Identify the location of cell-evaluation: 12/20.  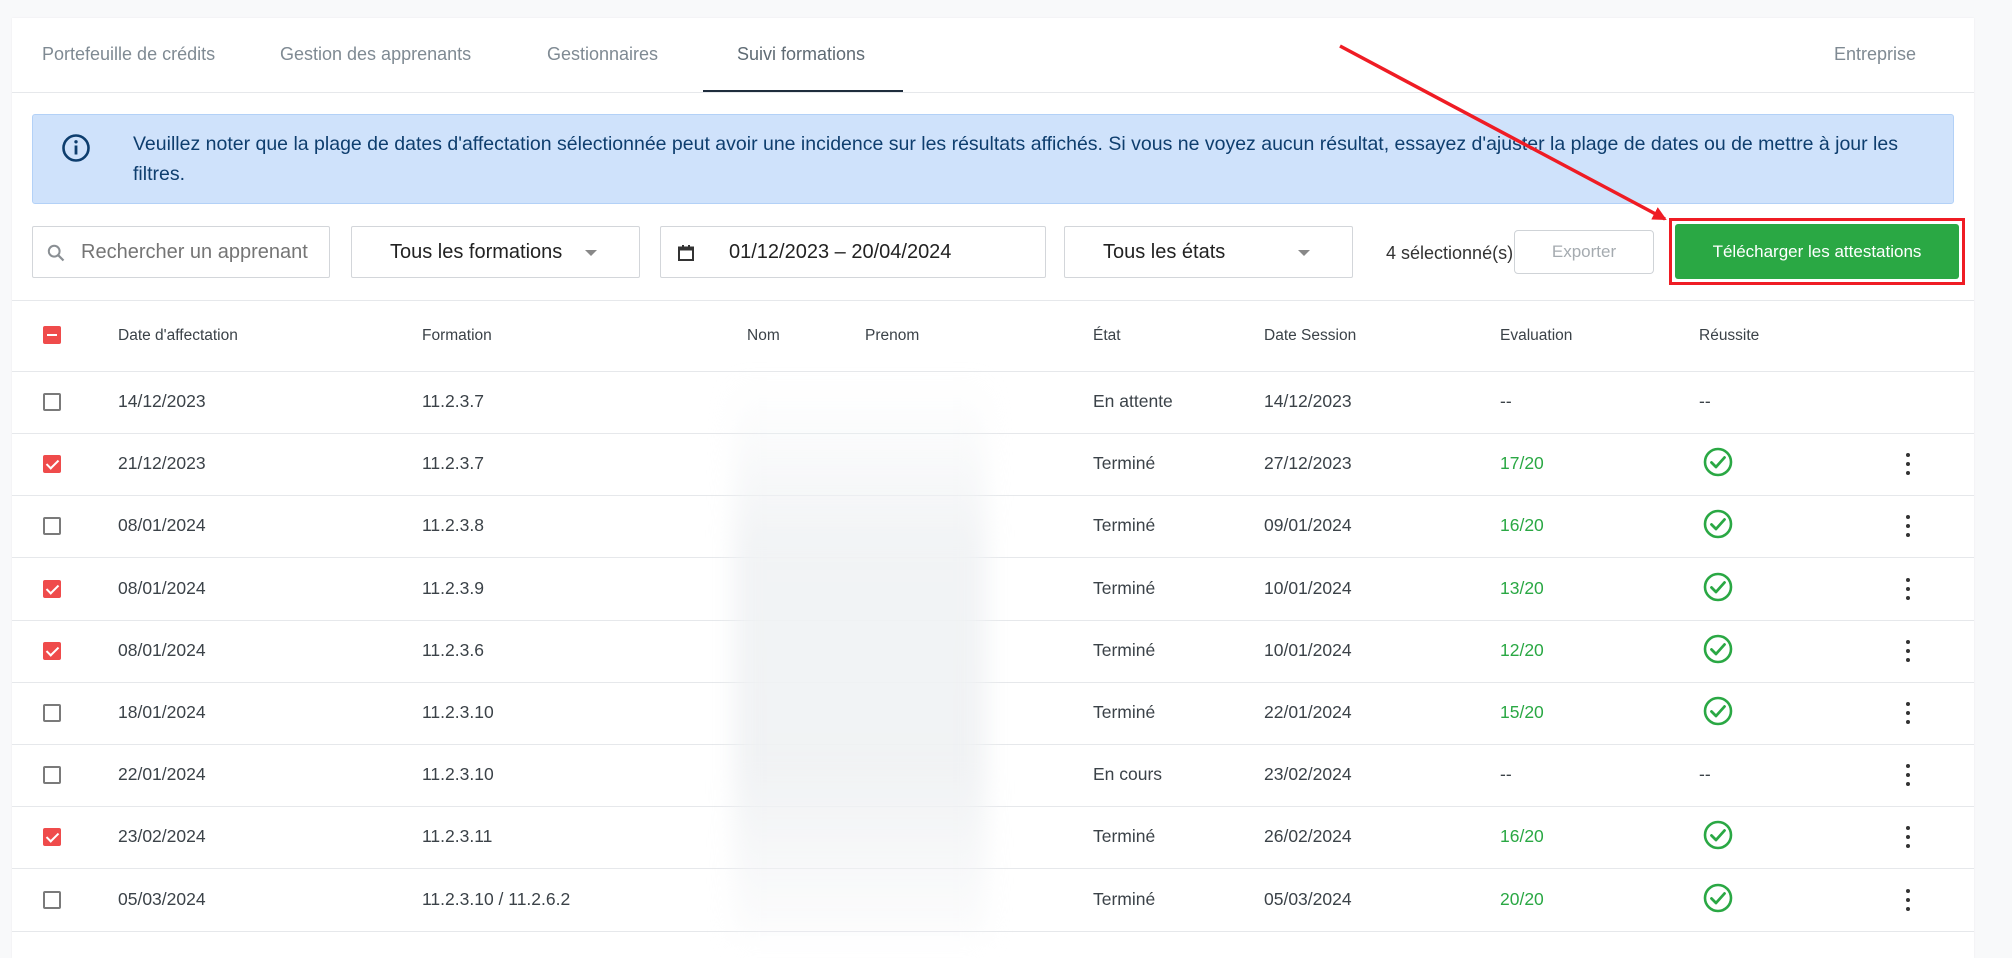
(1522, 649).